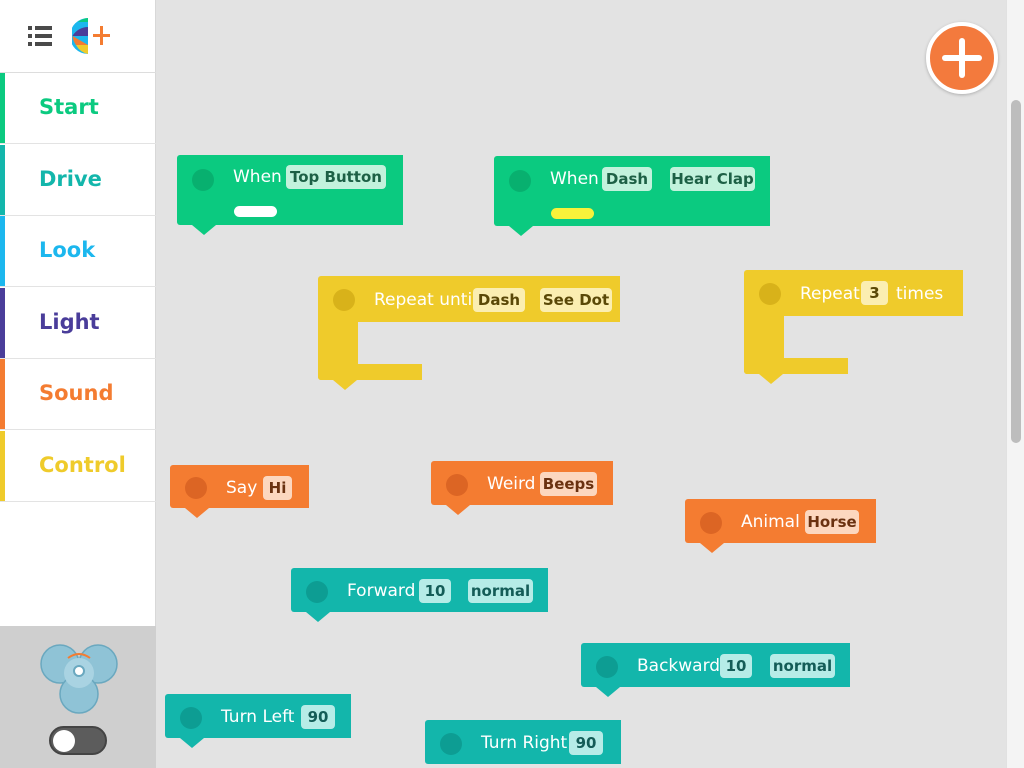 The image size is (1024, 768). I want to click on say-param: Hi, so click(277, 488).